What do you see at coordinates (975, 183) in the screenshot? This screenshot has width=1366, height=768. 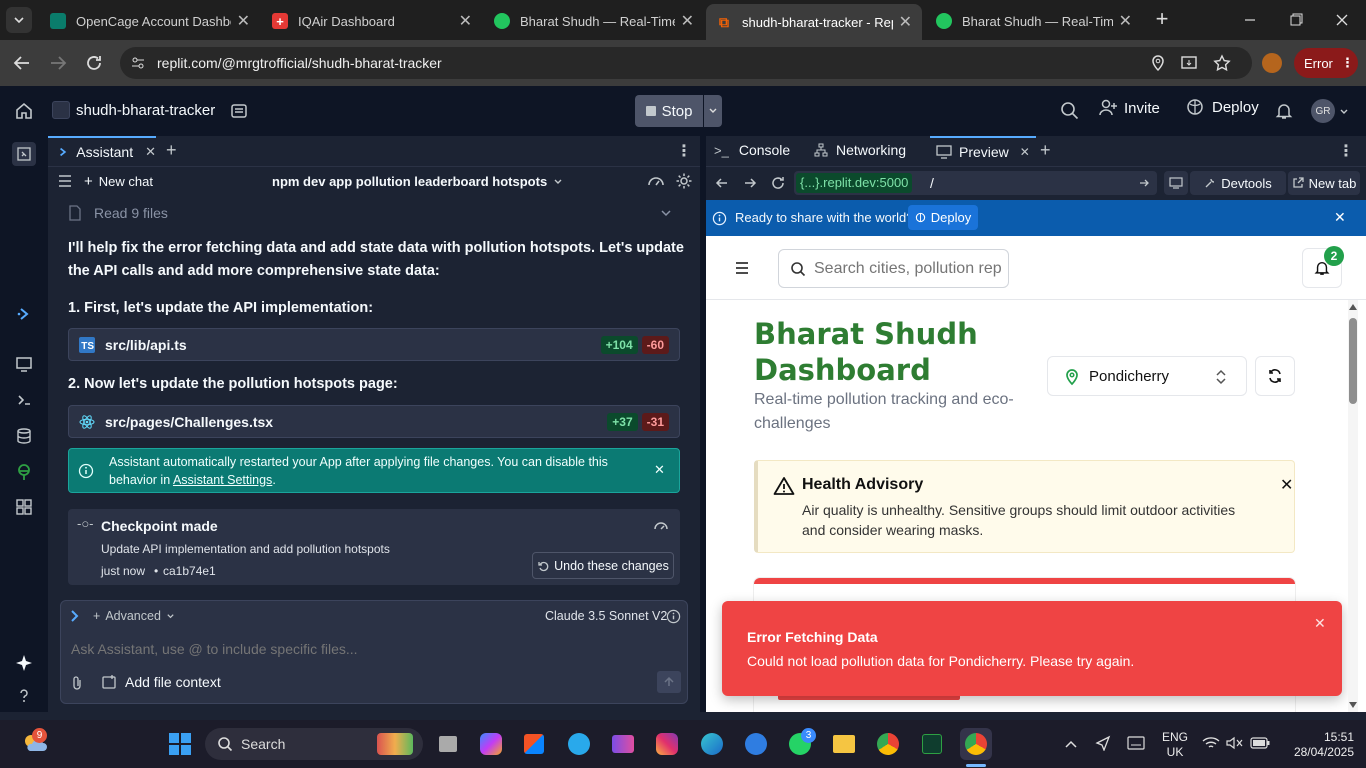 I see `preview-url-bar: {...}.replit.dev:5000 /` at bounding box center [975, 183].